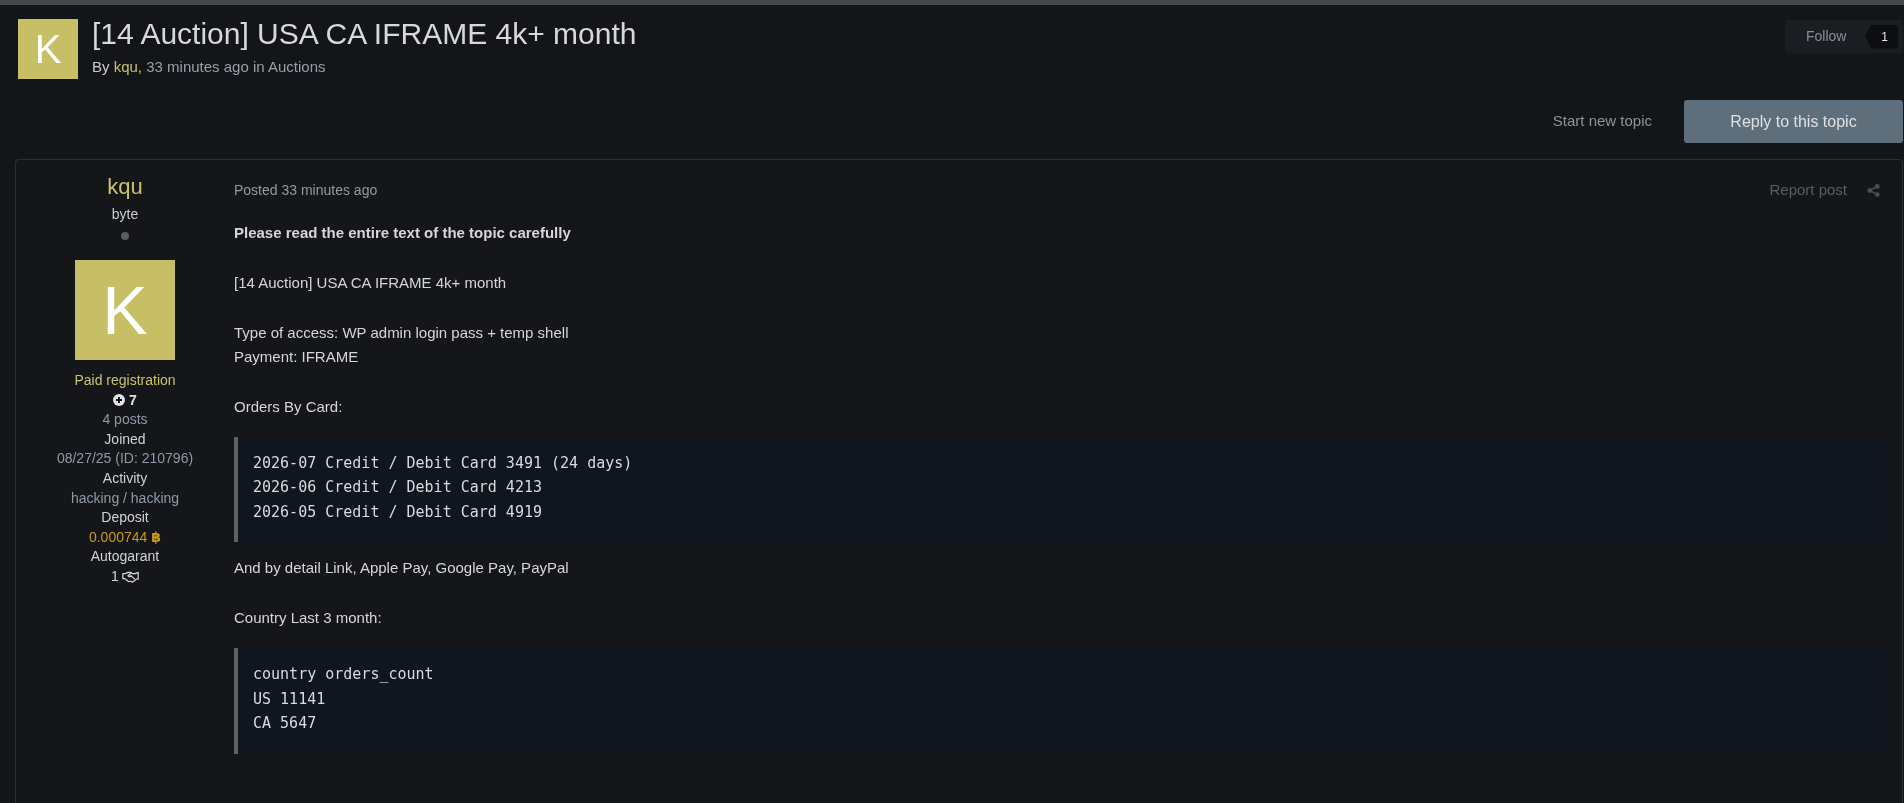  I want to click on code-line: 2026-06 Credit / Debit Card 4213, so click(397, 487).